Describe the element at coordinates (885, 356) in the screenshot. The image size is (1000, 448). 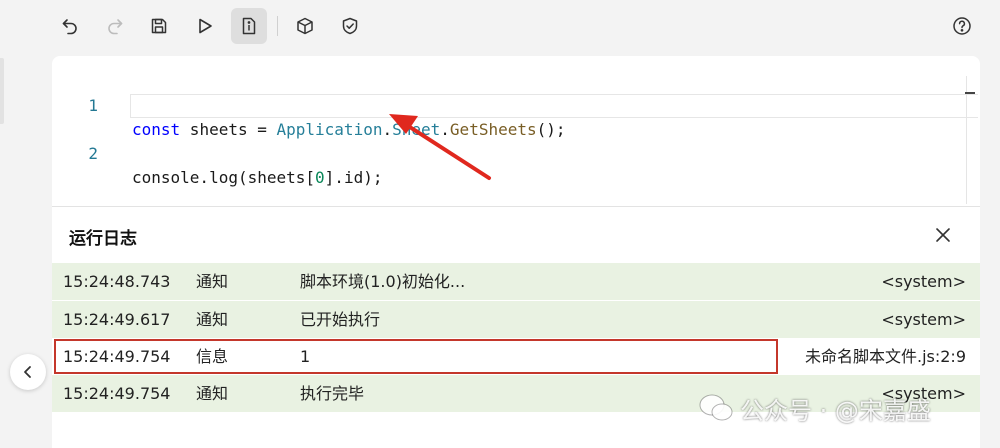
I see `log-source-link: 未命名脚本文件.js:2:9` at that location.